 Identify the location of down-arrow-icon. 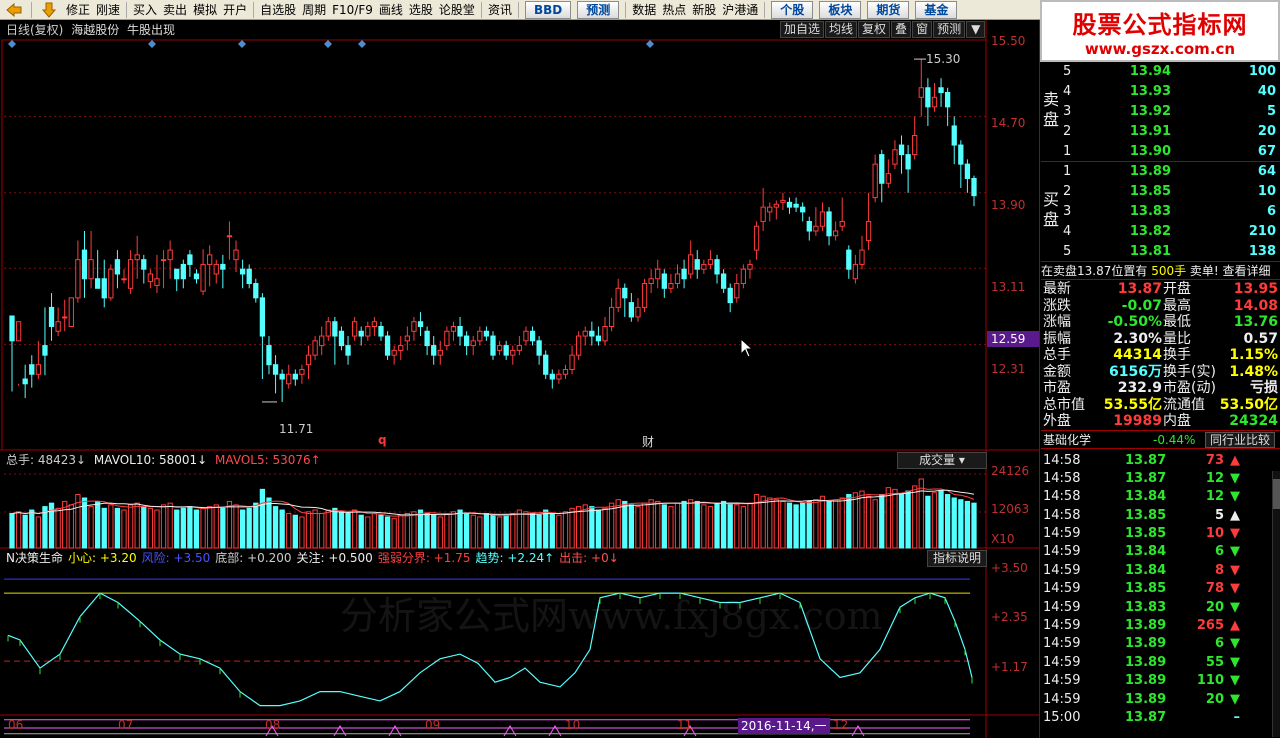
(49, 10).